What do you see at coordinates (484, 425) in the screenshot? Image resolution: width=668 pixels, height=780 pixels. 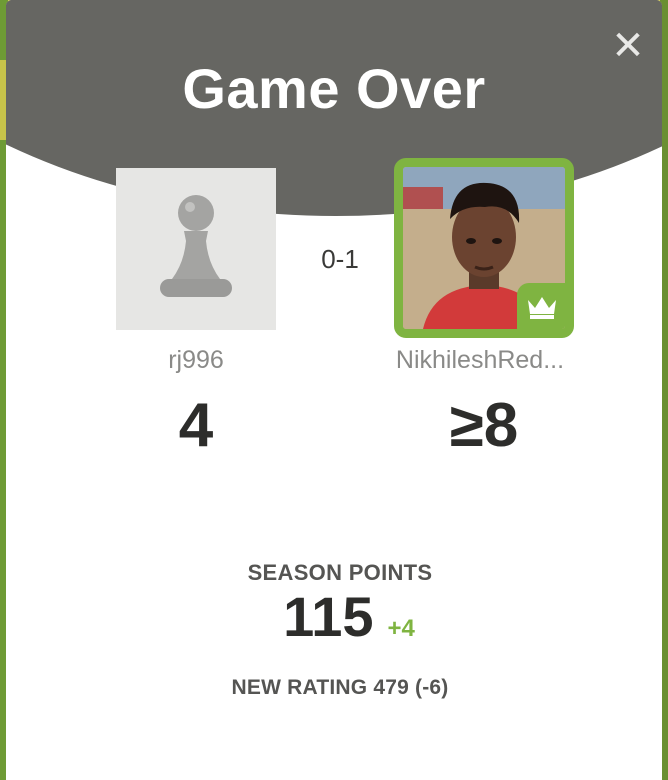 I see `player-right-rating-change: ≥8` at bounding box center [484, 425].